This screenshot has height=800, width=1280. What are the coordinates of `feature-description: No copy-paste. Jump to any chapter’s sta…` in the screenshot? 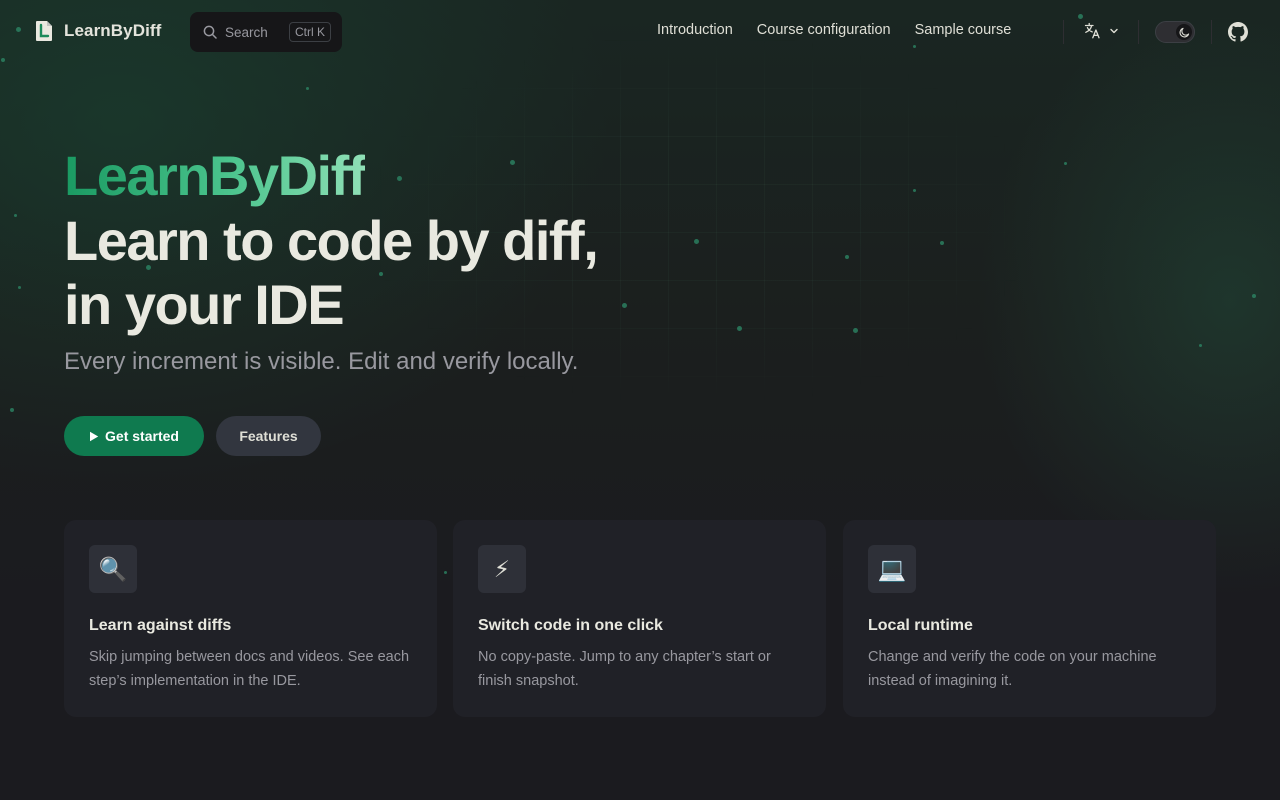 It's located at (624, 669).